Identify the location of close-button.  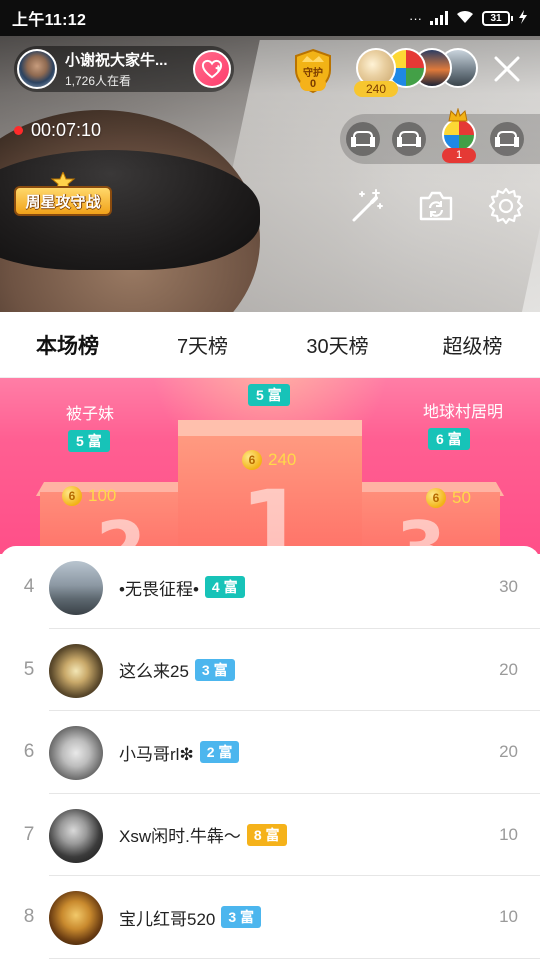
(507, 69).